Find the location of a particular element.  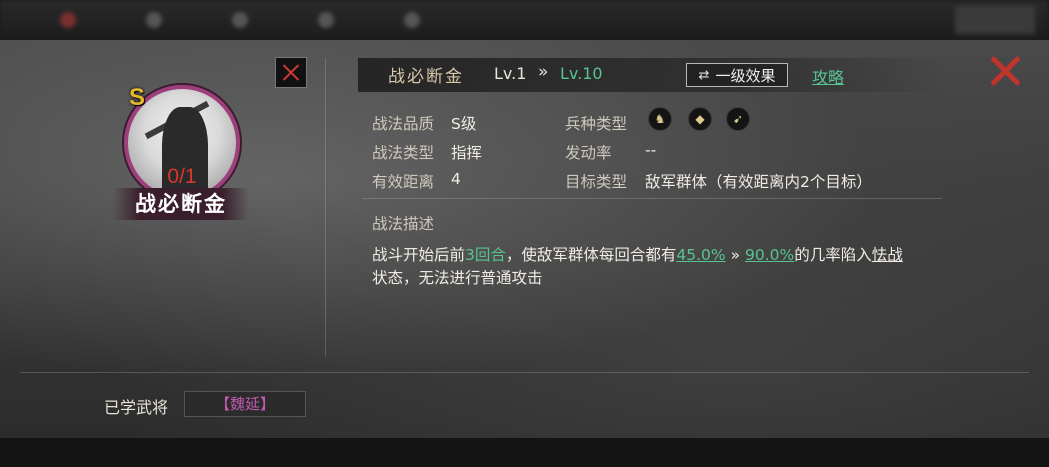

top-nav-bar is located at coordinates (524, 20).